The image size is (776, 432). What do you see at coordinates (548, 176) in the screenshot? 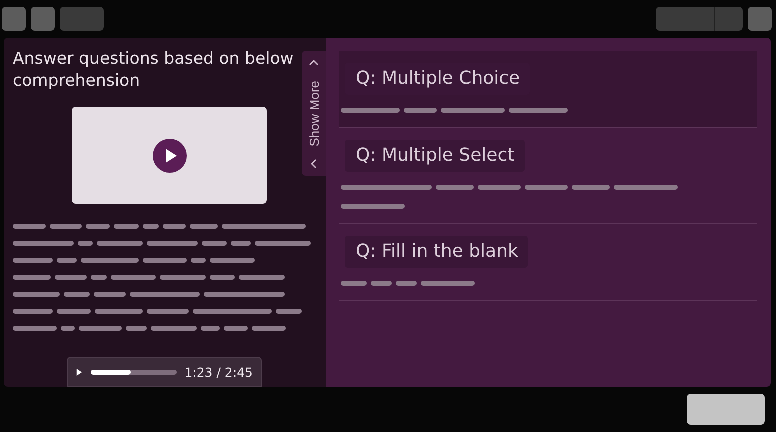
I see `question-row: Q: Multiple Select` at bounding box center [548, 176].